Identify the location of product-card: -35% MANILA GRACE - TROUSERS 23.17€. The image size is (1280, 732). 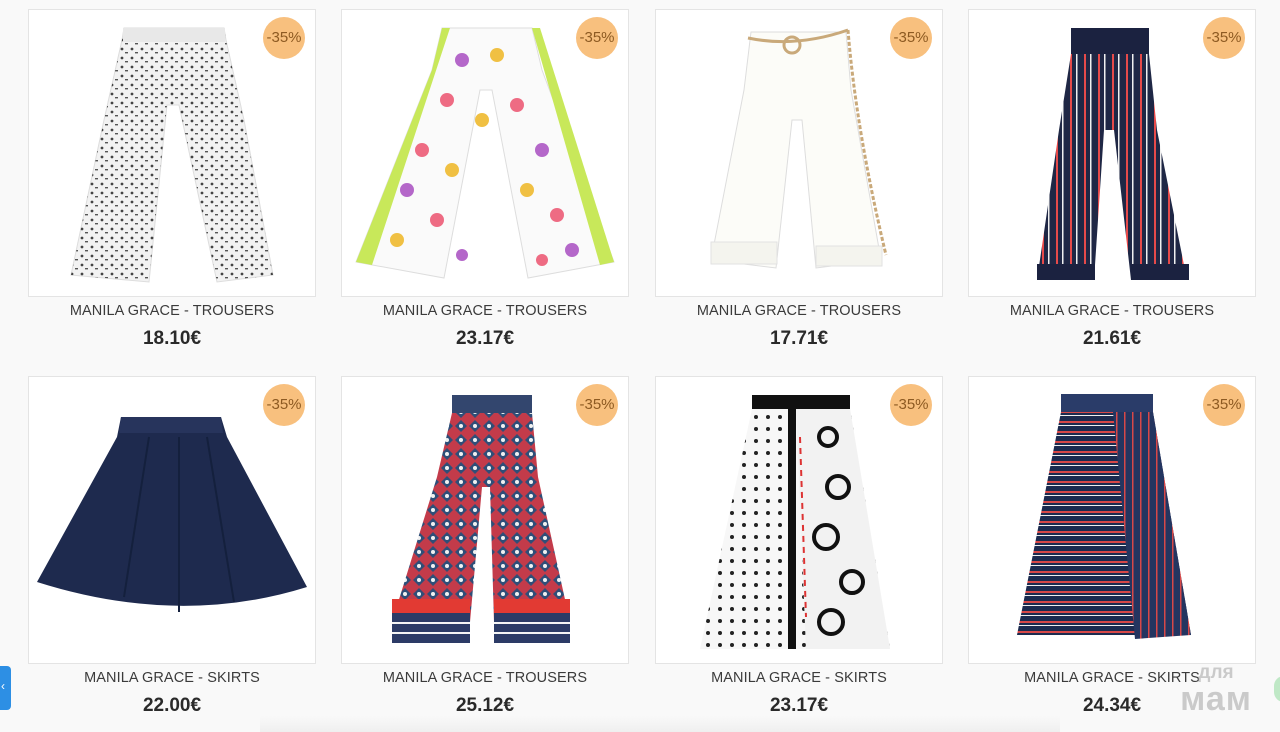
(485, 179).